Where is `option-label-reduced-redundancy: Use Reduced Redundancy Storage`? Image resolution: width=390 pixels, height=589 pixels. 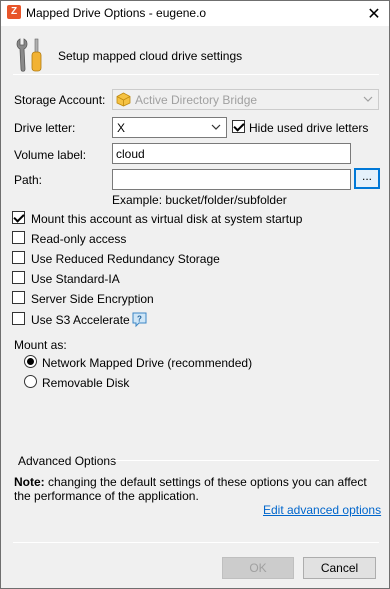 option-label-reduced-redundancy: Use Reduced Redundancy Storage is located at coordinates (125, 259).